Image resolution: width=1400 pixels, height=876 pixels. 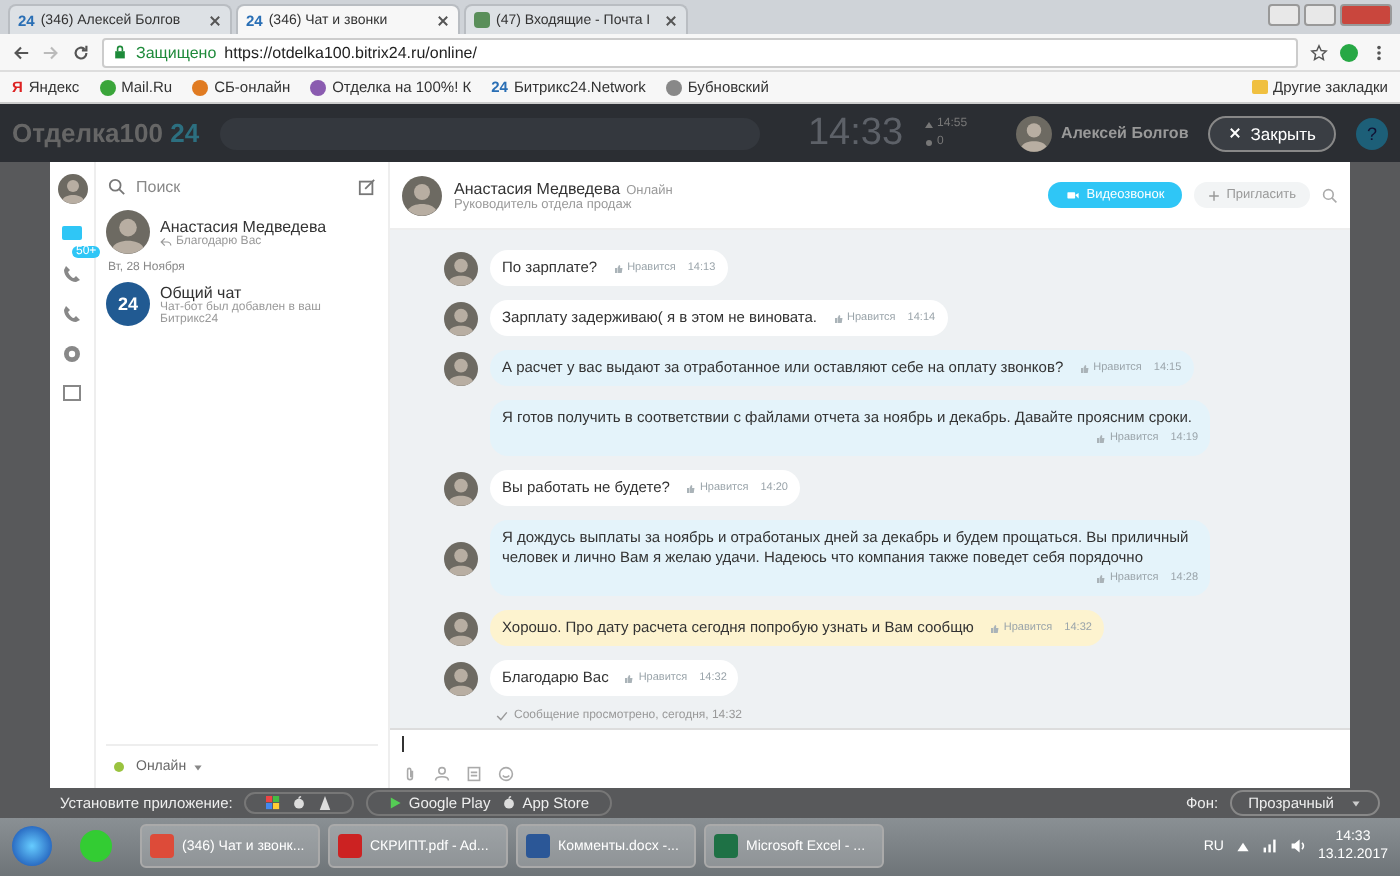 I want to click on person-icon, so click(x=442, y=774).